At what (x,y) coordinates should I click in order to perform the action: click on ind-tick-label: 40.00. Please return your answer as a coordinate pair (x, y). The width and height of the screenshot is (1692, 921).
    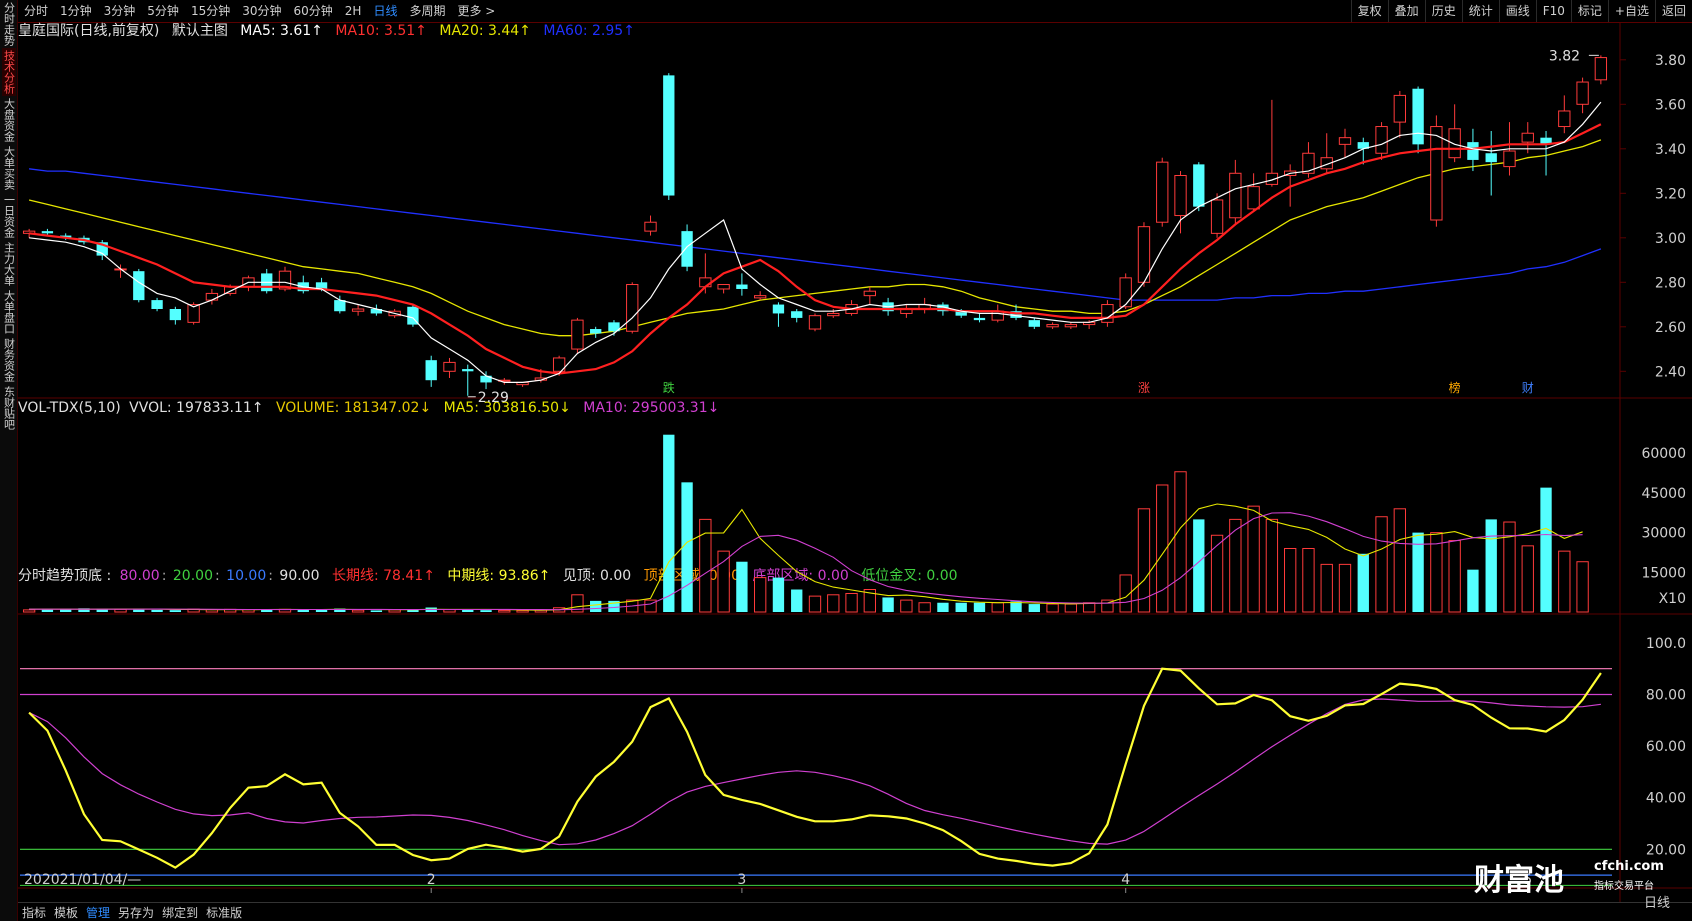
    Looking at the image, I should click on (1666, 799).